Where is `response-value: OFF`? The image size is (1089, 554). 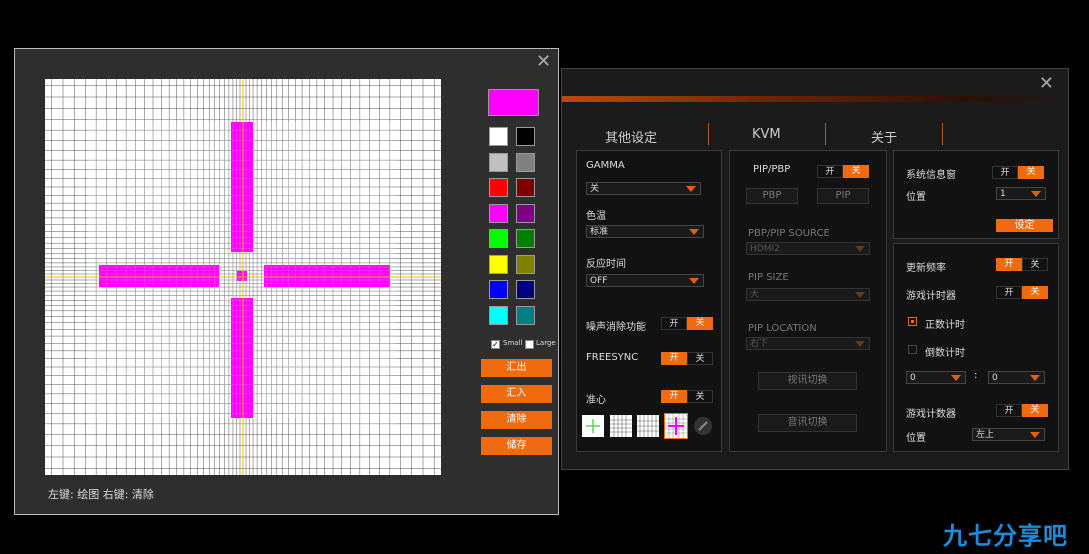
response-value: OFF is located at coordinates (599, 281).